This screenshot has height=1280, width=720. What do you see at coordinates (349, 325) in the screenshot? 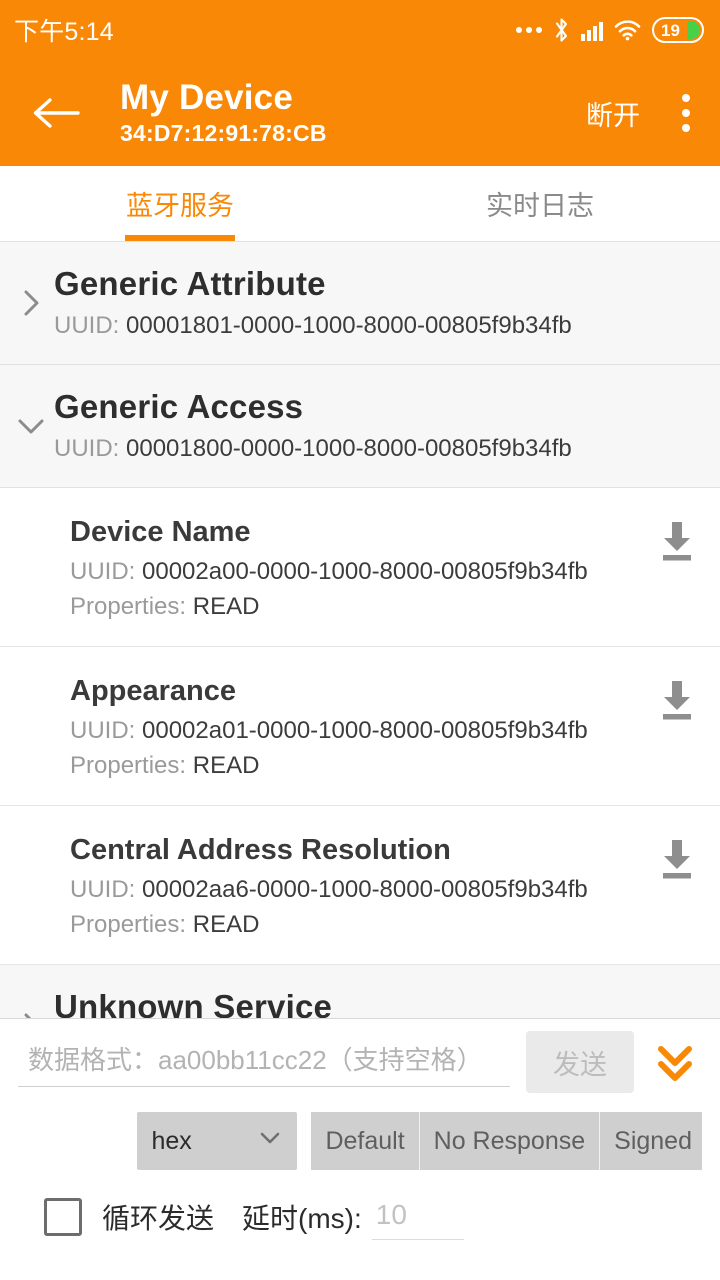
I see `uuid-value: 00001801-0000-1000-8000-00805f9b34fb` at bounding box center [349, 325].